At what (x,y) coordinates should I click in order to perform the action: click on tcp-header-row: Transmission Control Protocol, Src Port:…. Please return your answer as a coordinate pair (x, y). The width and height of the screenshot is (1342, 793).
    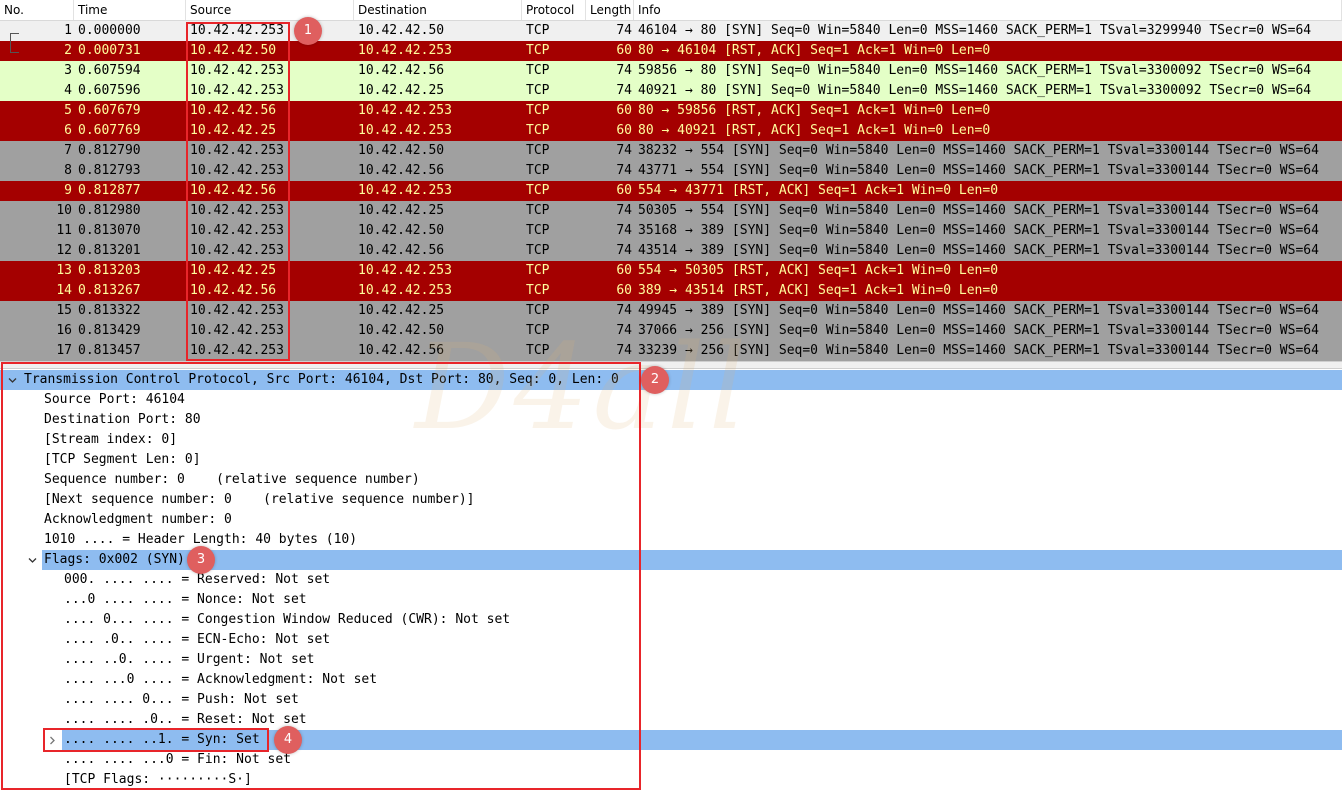
    Looking at the image, I should click on (671, 380).